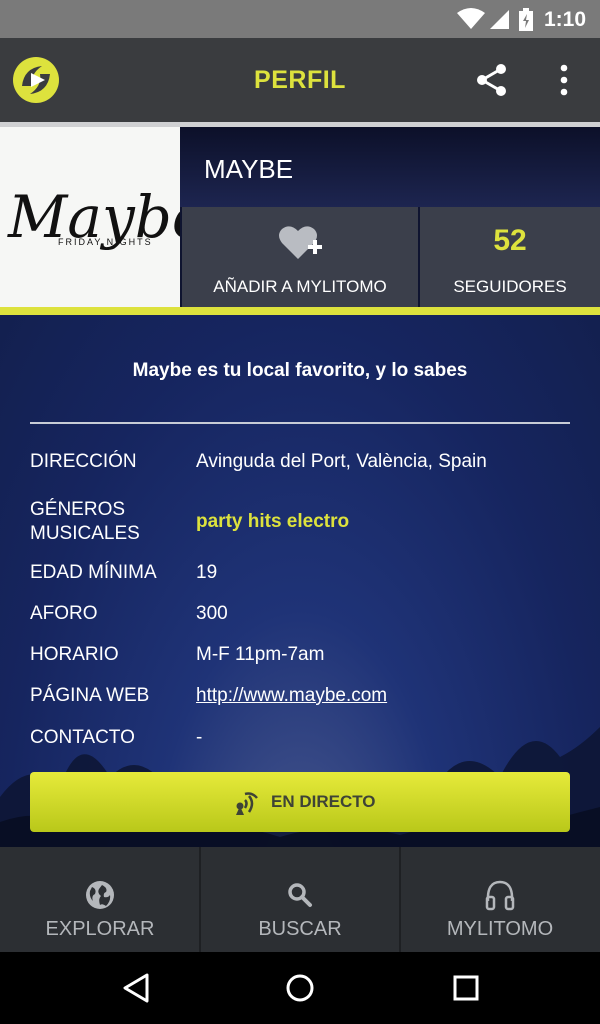  I want to click on recents-icon, so click(466, 988).